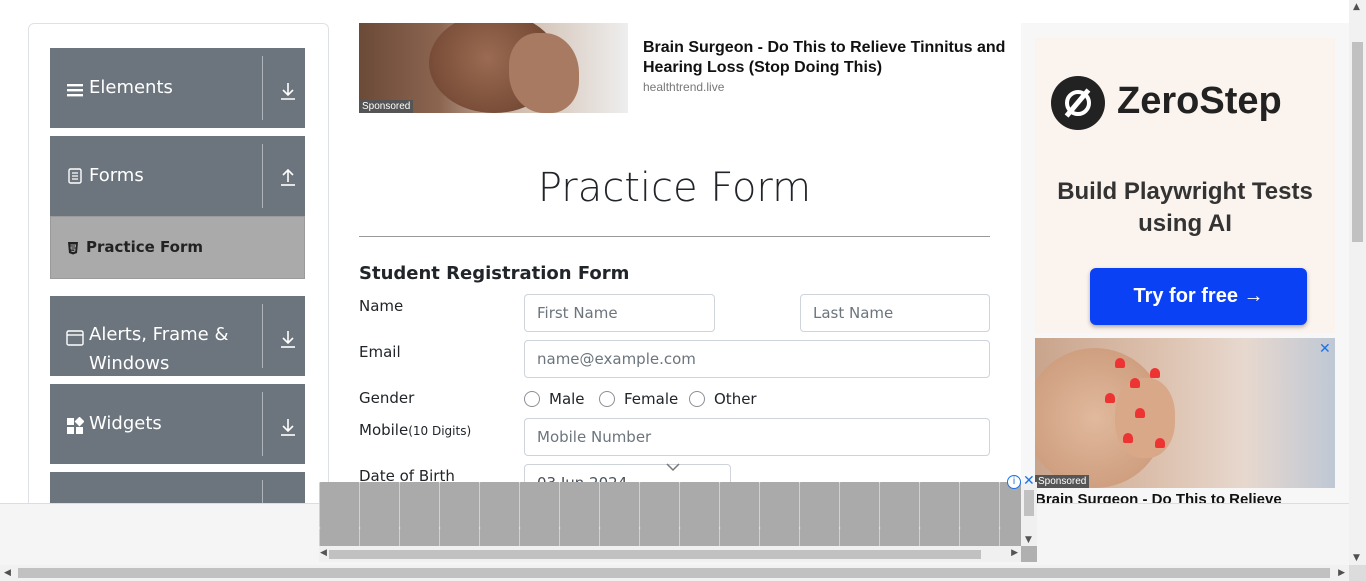  I want to click on window-icon, so click(75, 338).